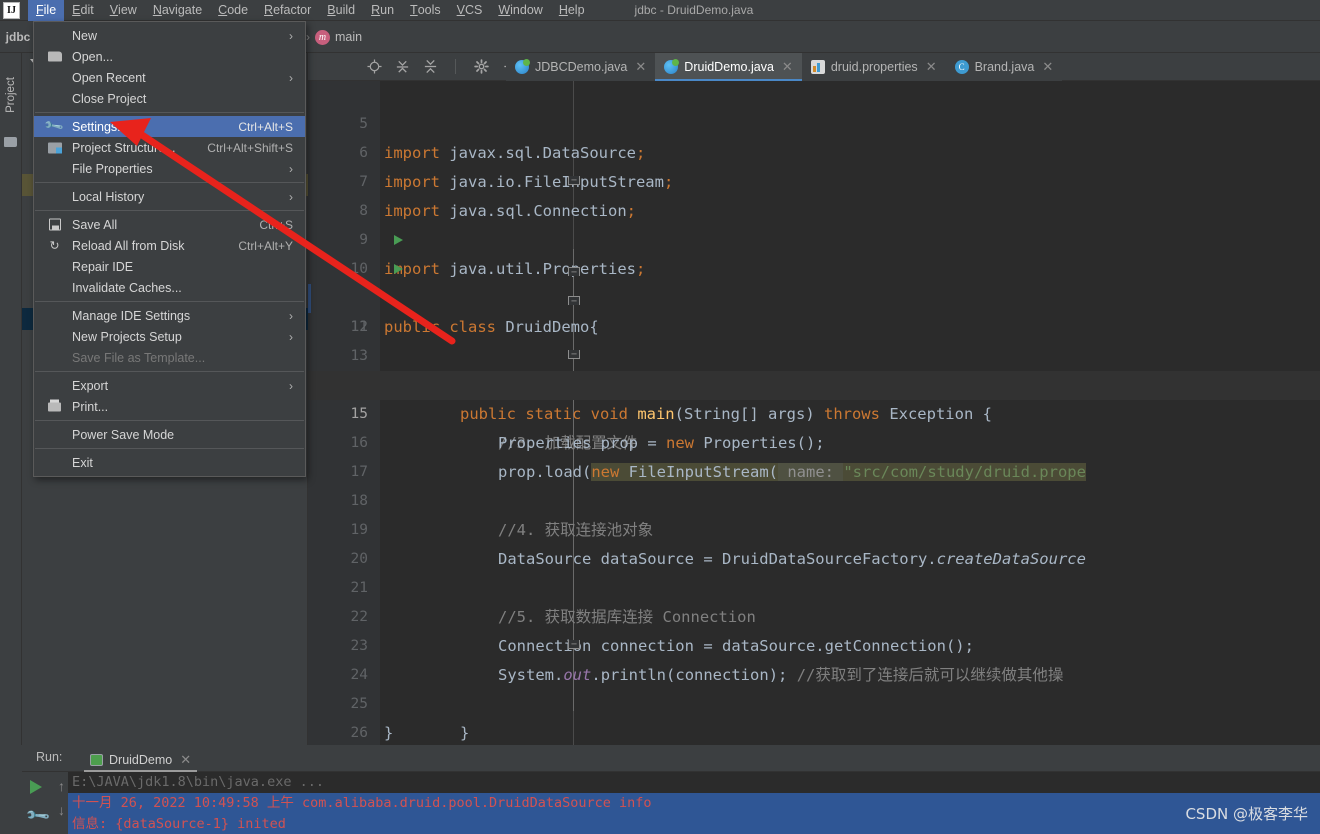 The width and height of the screenshot is (1320, 834). Describe the element at coordinates (520, 10) in the screenshot. I see `menu-window: Window` at that location.